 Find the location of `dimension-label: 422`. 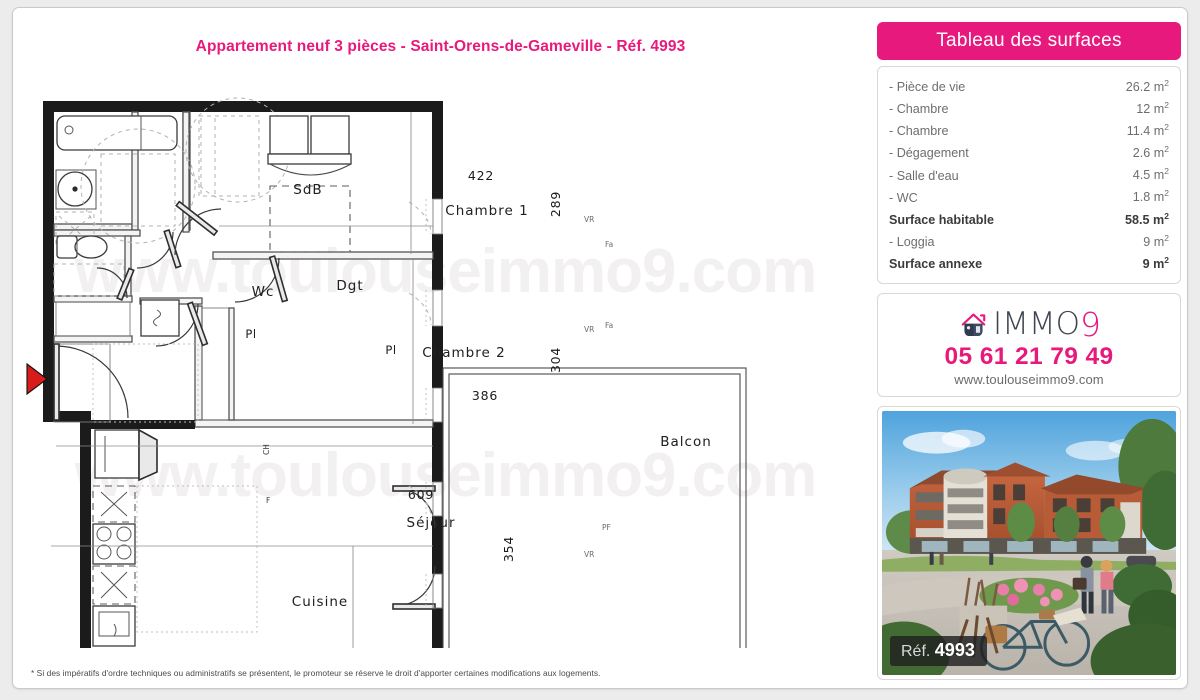

dimension-label: 422 is located at coordinates (481, 175).